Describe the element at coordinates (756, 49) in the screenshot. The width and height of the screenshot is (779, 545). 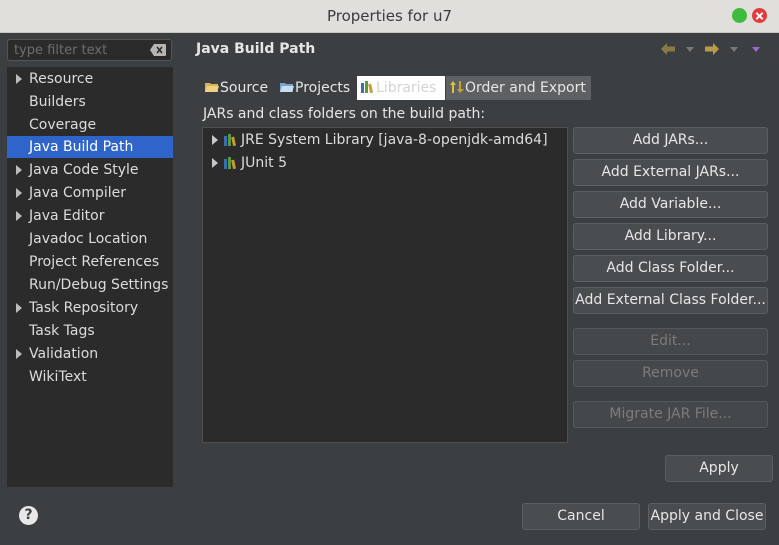
I see `view-menu-icon` at that location.